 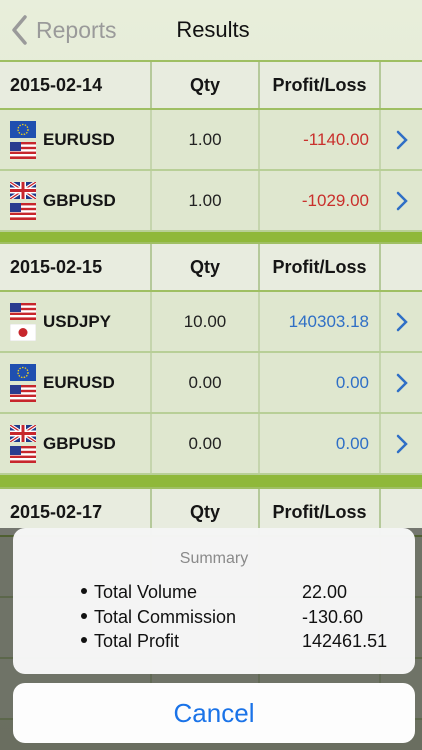 What do you see at coordinates (214, 558) in the screenshot?
I see `summary-title: Summary` at bounding box center [214, 558].